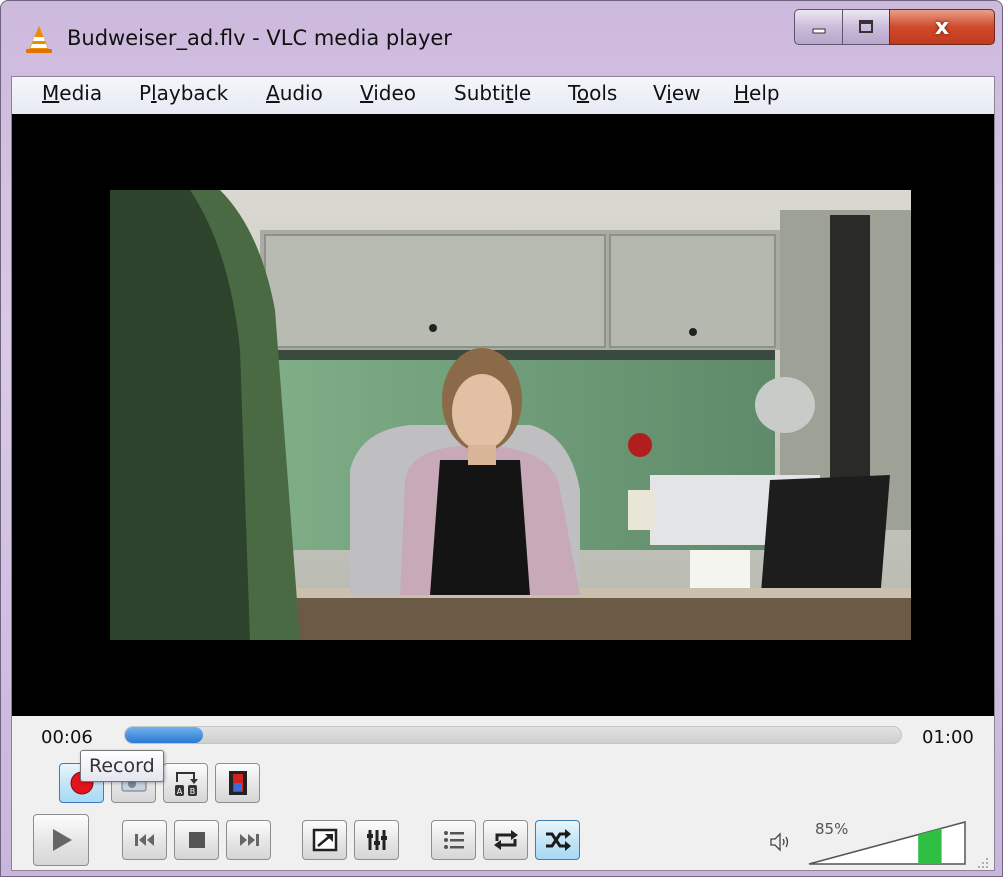 This screenshot has height=877, width=1003. I want to click on extended-settings-button, so click(376, 840).